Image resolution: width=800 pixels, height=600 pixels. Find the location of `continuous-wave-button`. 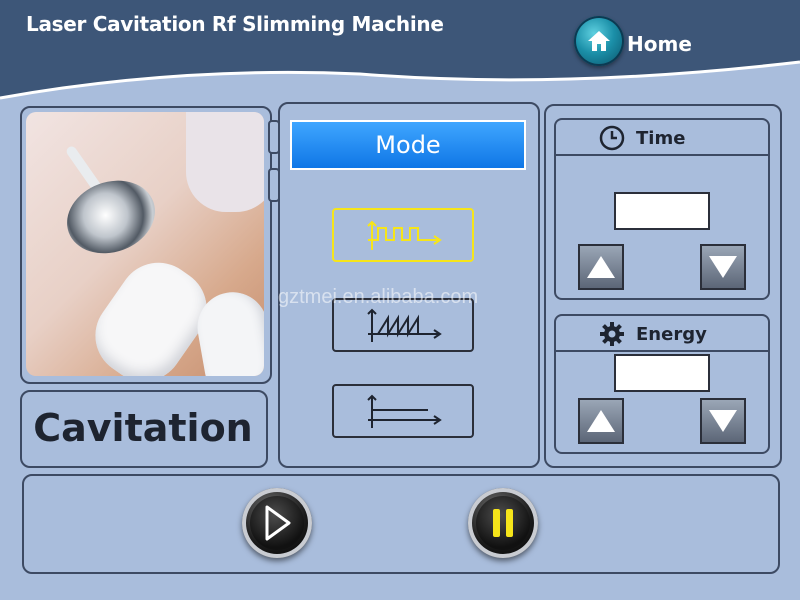

continuous-wave-button is located at coordinates (403, 411).